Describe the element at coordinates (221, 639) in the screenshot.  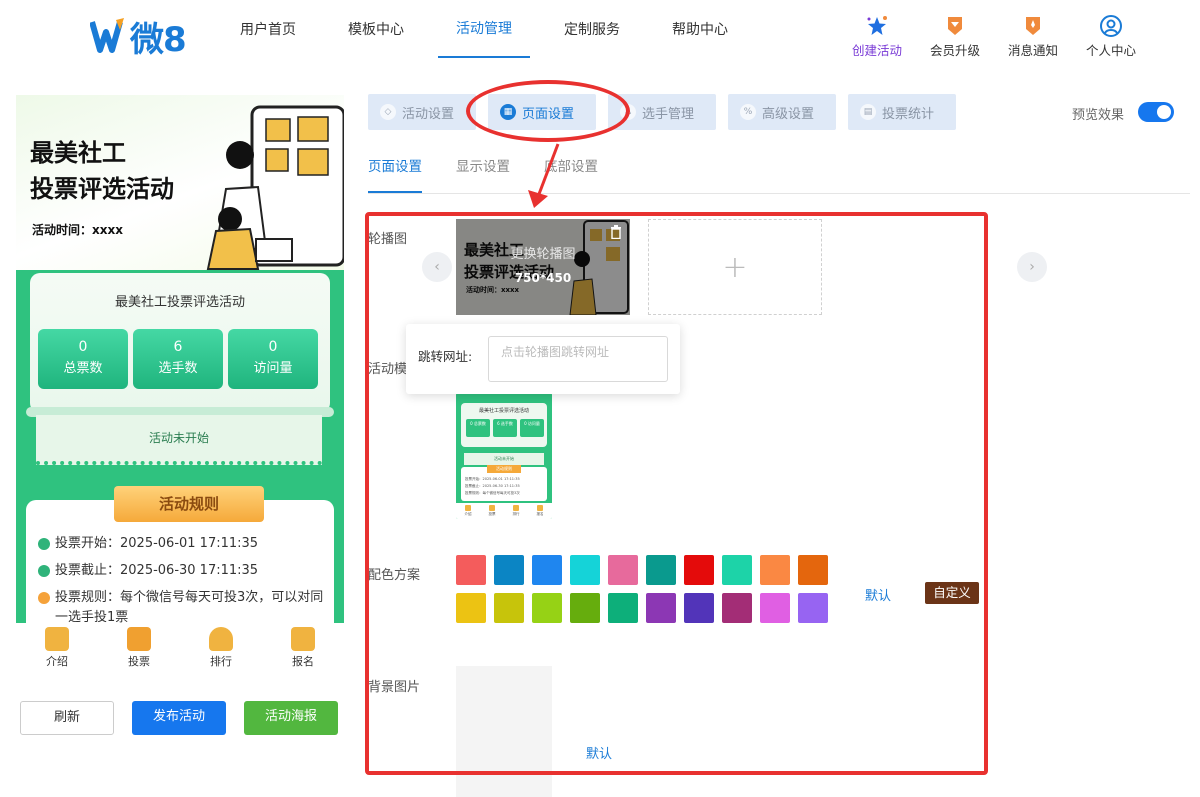
I see `trophy-icon` at that location.